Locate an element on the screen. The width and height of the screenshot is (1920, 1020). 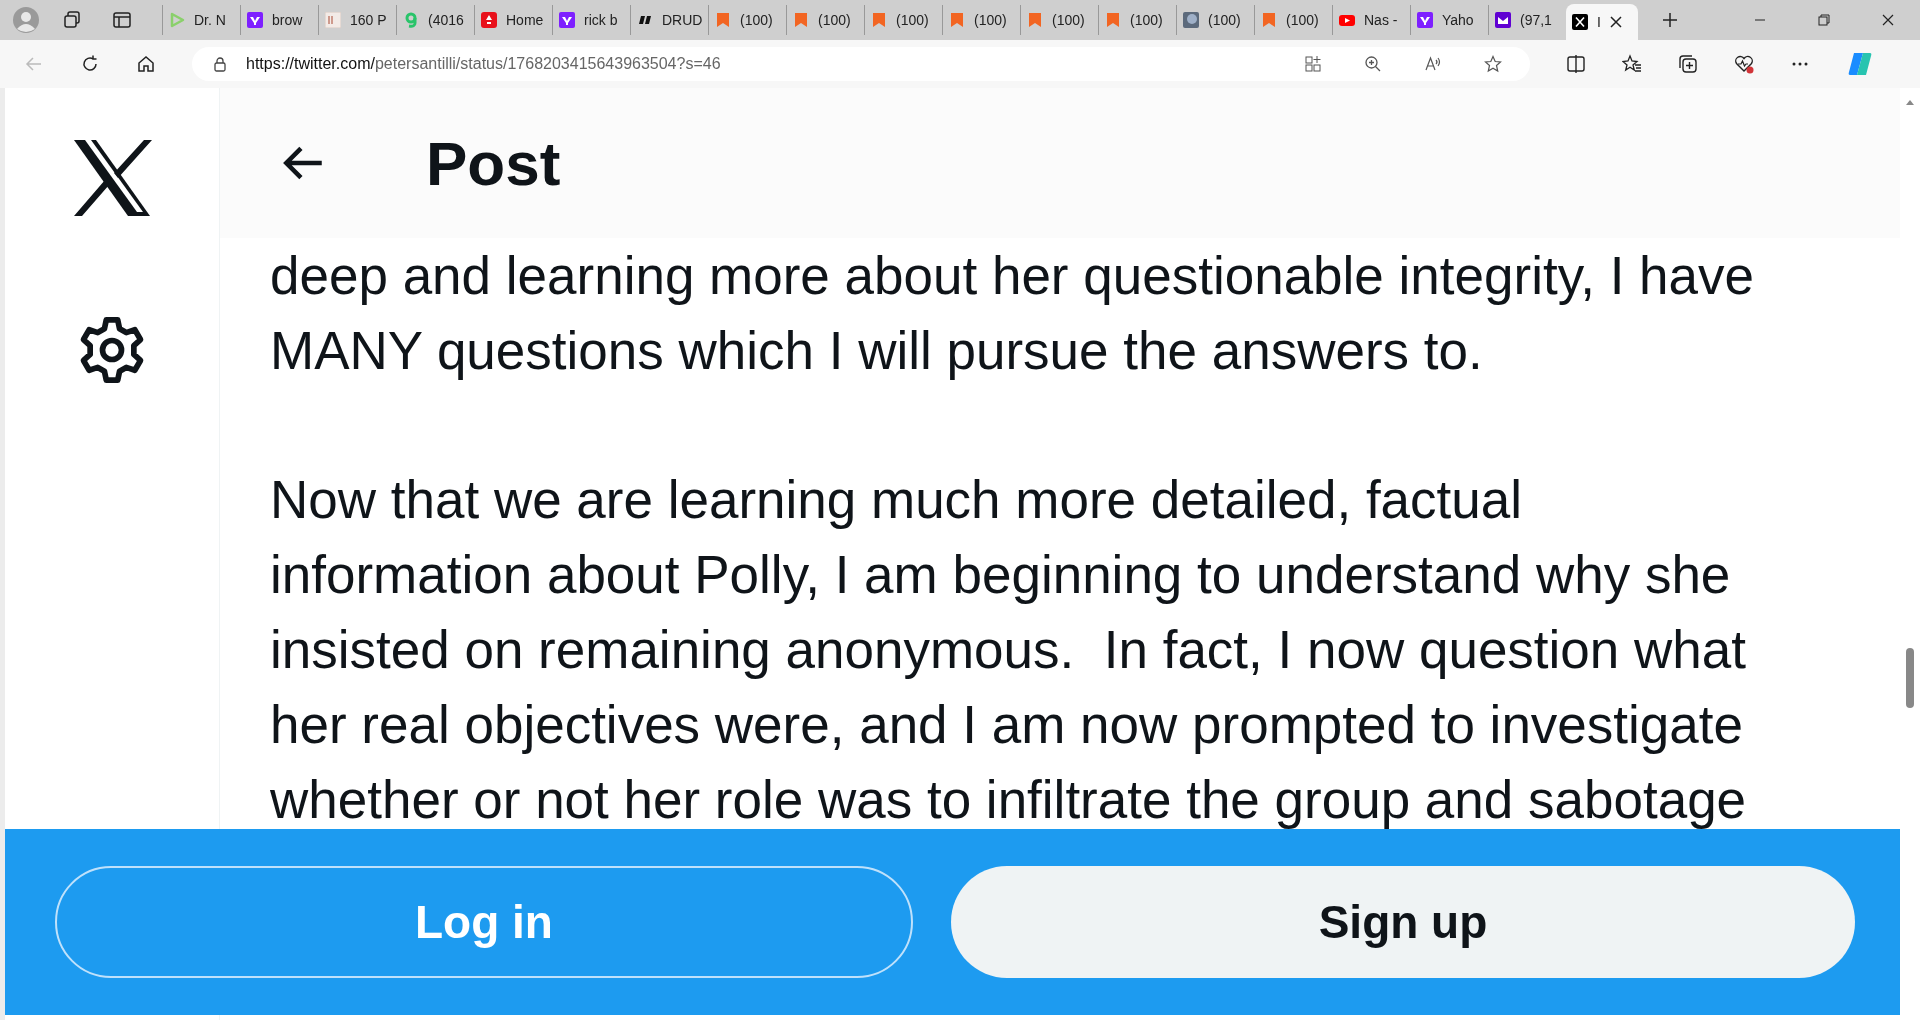
health-icon is located at coordinates (1744, 64).